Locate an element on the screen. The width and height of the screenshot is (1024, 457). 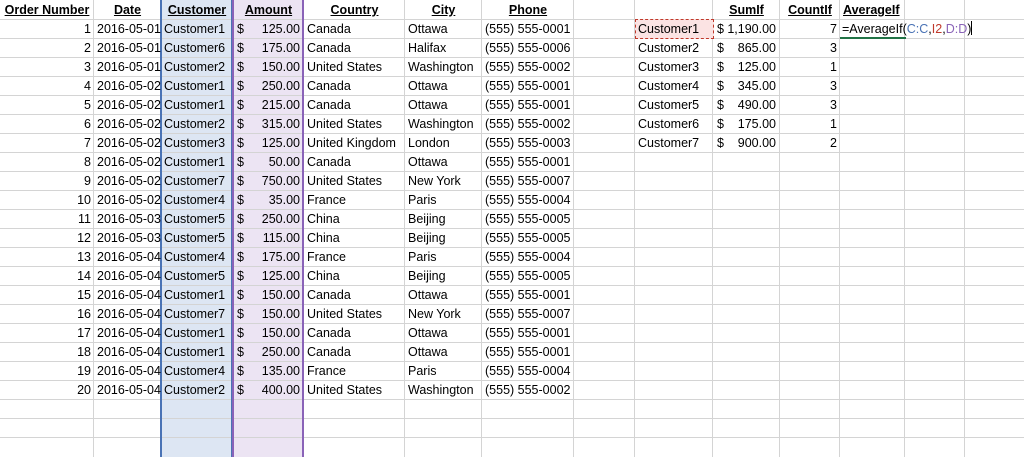
countif-cell: 1 is located at coordinates (810, 67).